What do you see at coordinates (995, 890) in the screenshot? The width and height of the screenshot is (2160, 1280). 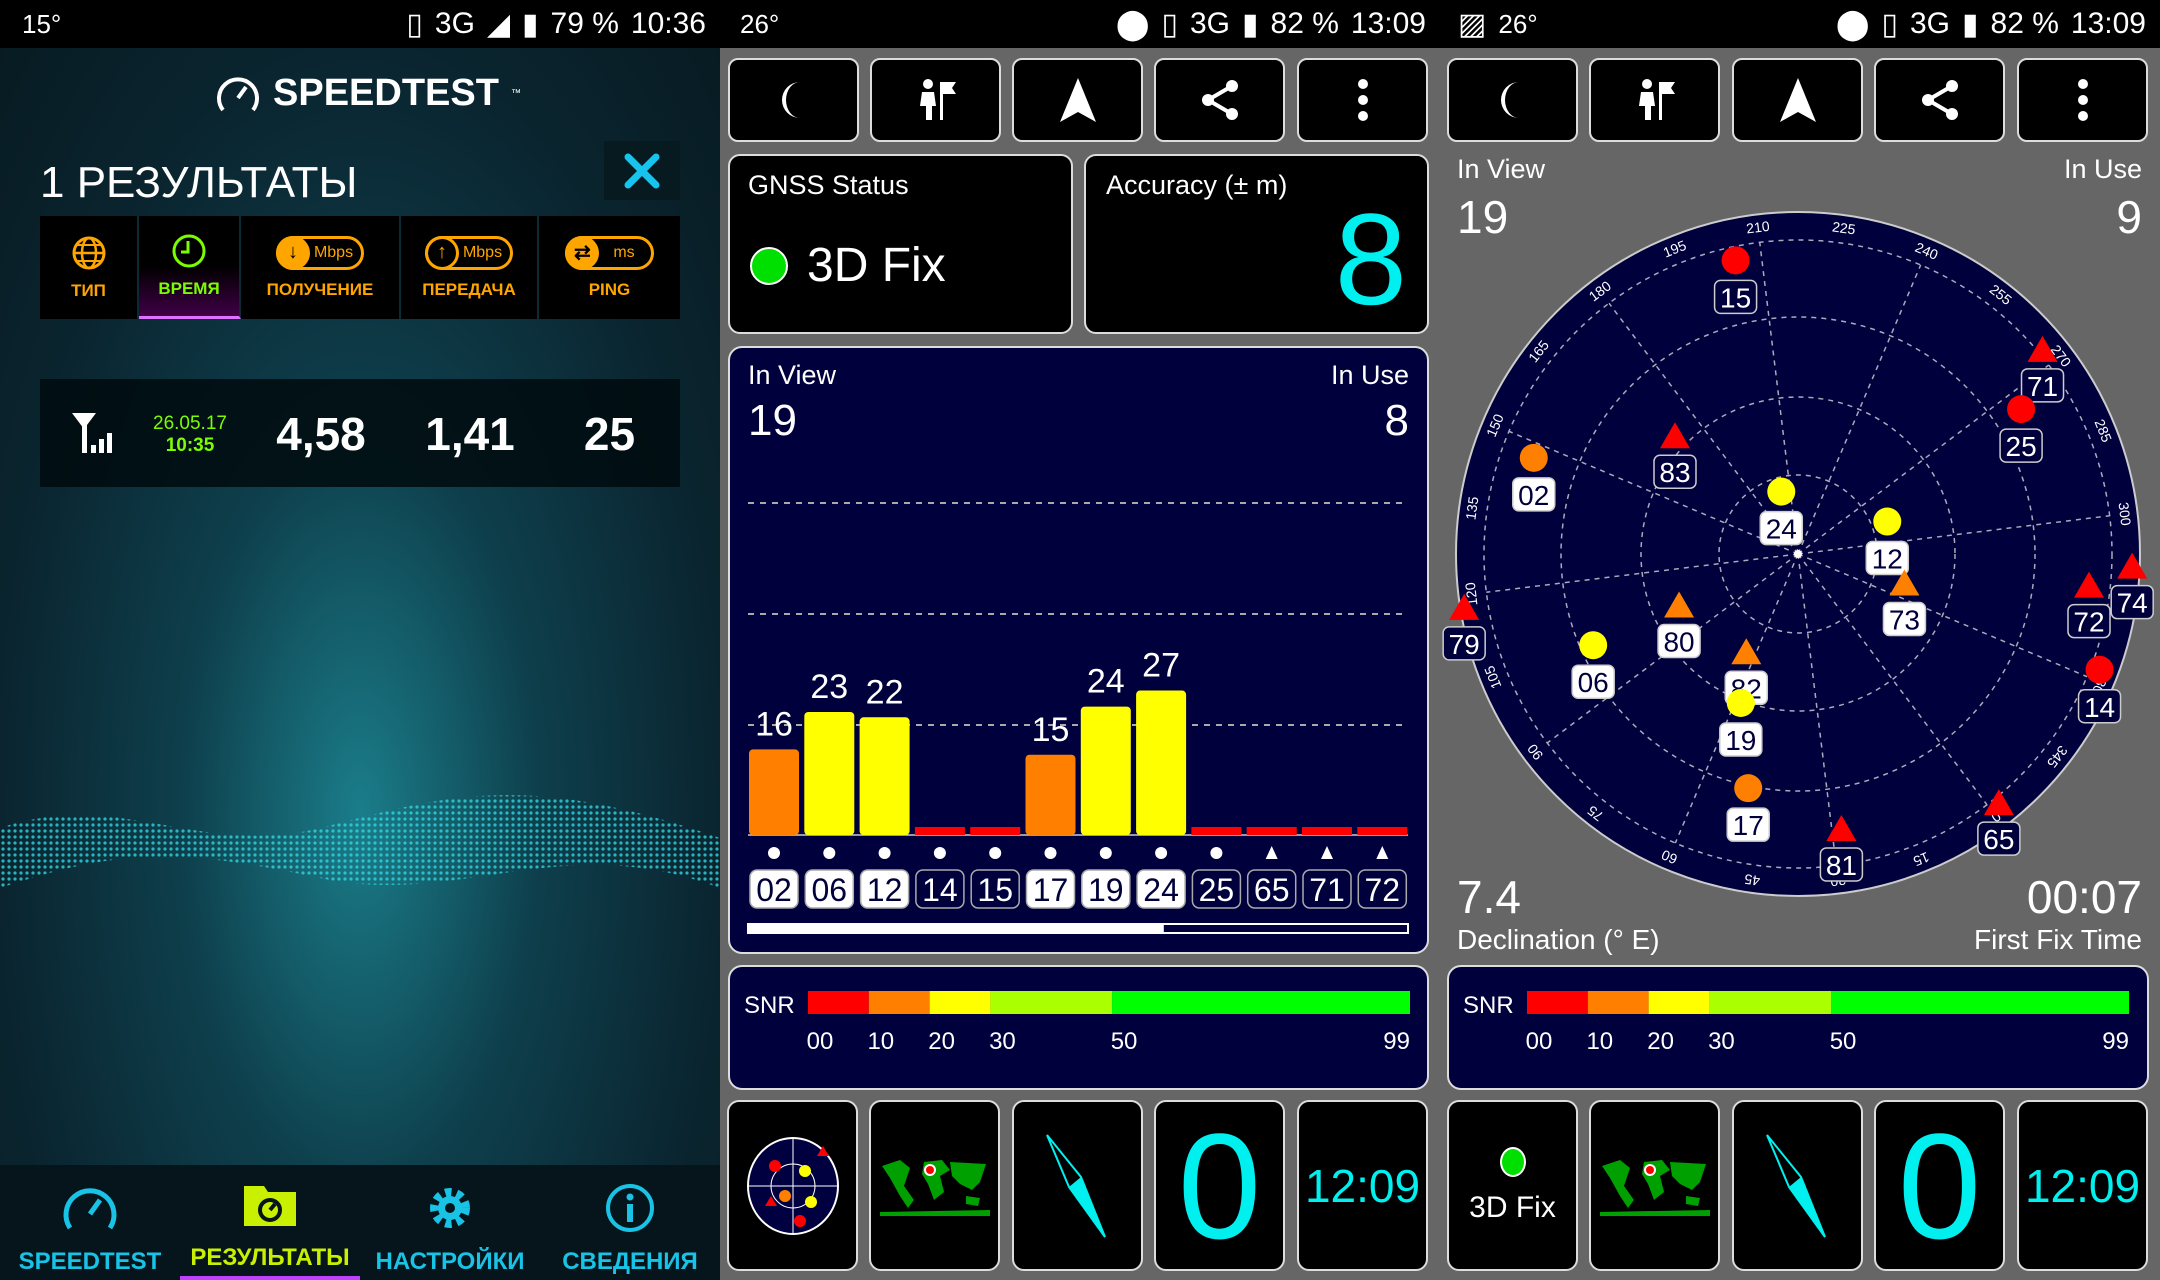 I see `satellite-id-15: 15` at bounding box center [995, 890].